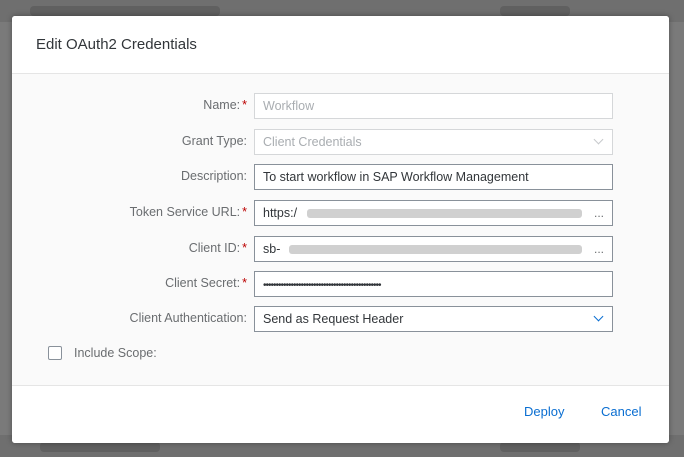  I want to click on cancel-button: Cancel, so click(621, 411).